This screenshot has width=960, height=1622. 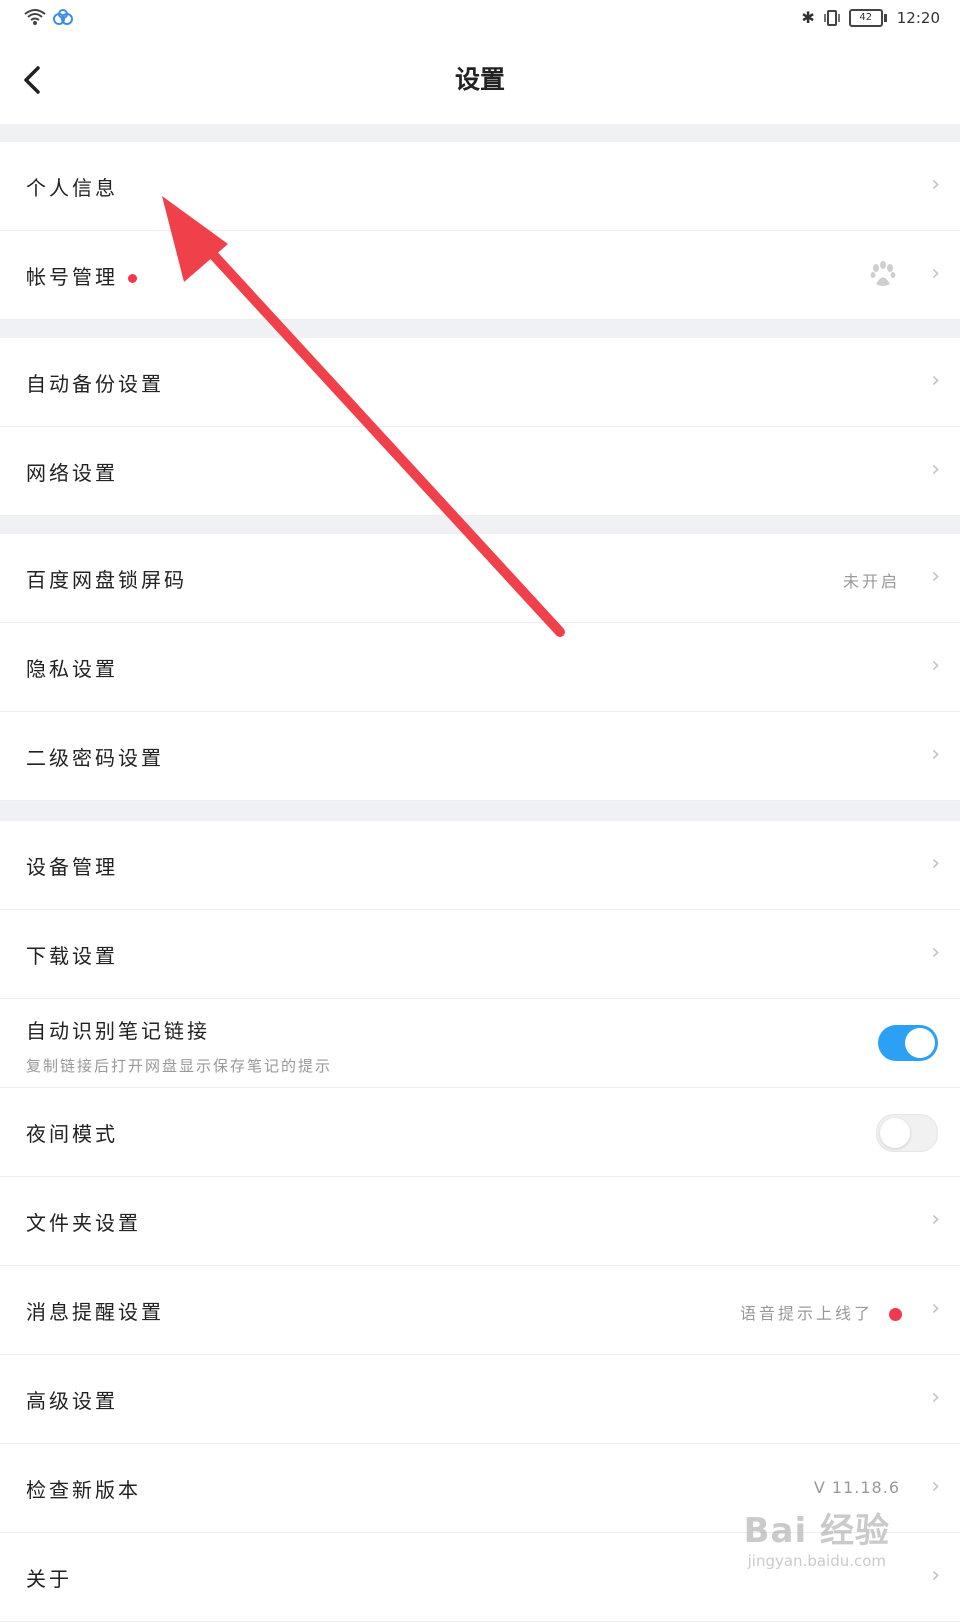 I want to click on row-label: 检查新版本, so click(x=83, y=1490).